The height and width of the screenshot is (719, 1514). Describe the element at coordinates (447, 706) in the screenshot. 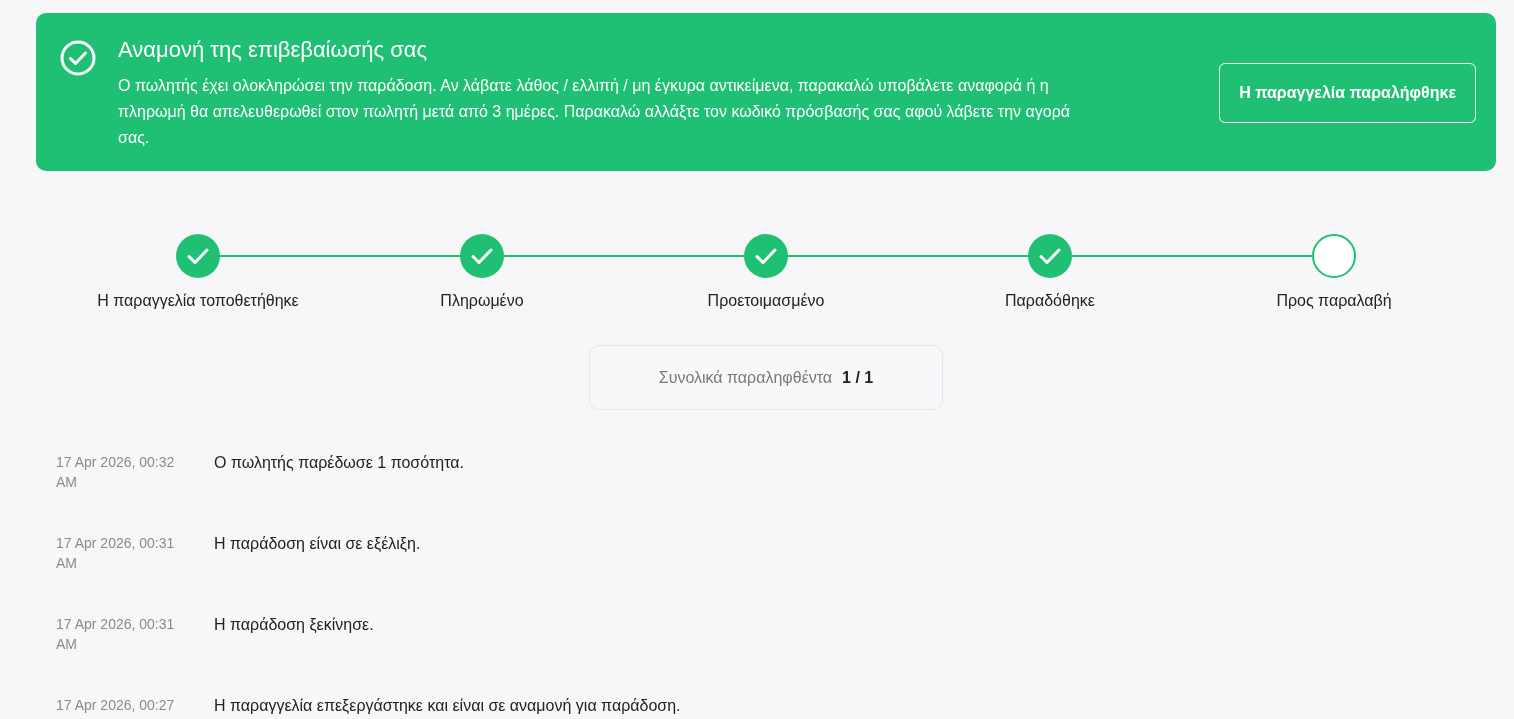

I see `event-message: Η παραγγελία επεξεργάστηκε και είναι σε αναμονή για παράδοση.` at that location.